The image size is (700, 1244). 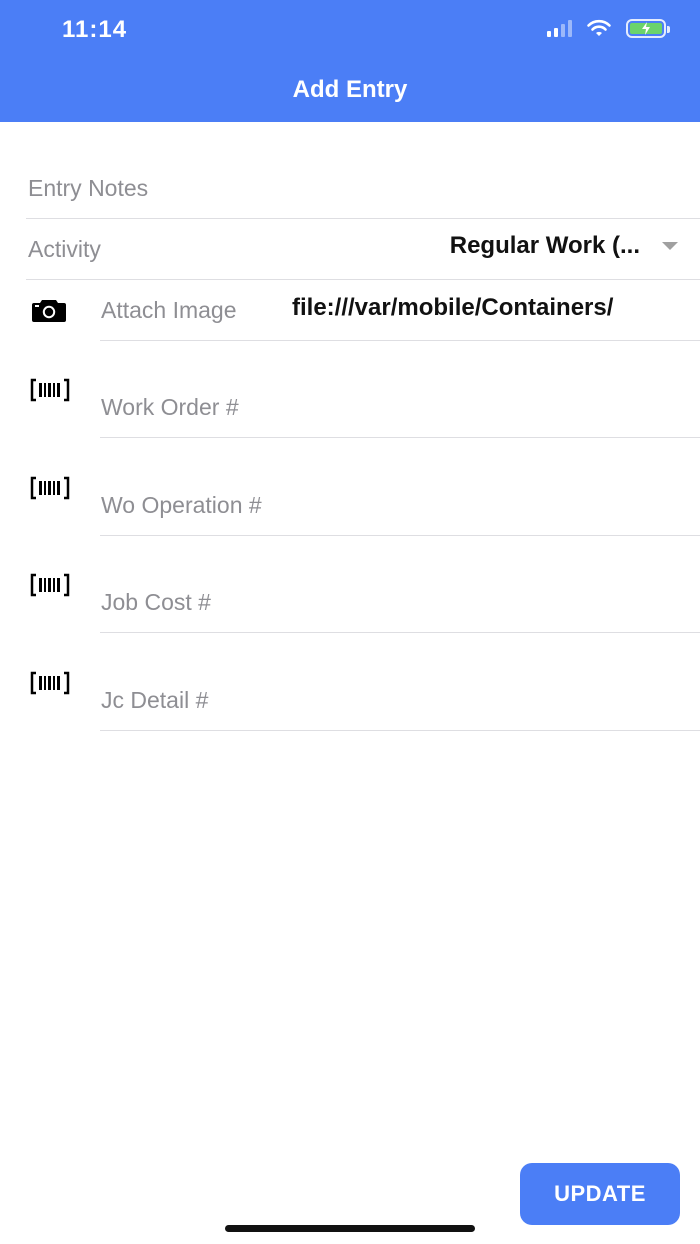 I want to click on job-cost-input: Job Cost #, so click(x=156, y=602).